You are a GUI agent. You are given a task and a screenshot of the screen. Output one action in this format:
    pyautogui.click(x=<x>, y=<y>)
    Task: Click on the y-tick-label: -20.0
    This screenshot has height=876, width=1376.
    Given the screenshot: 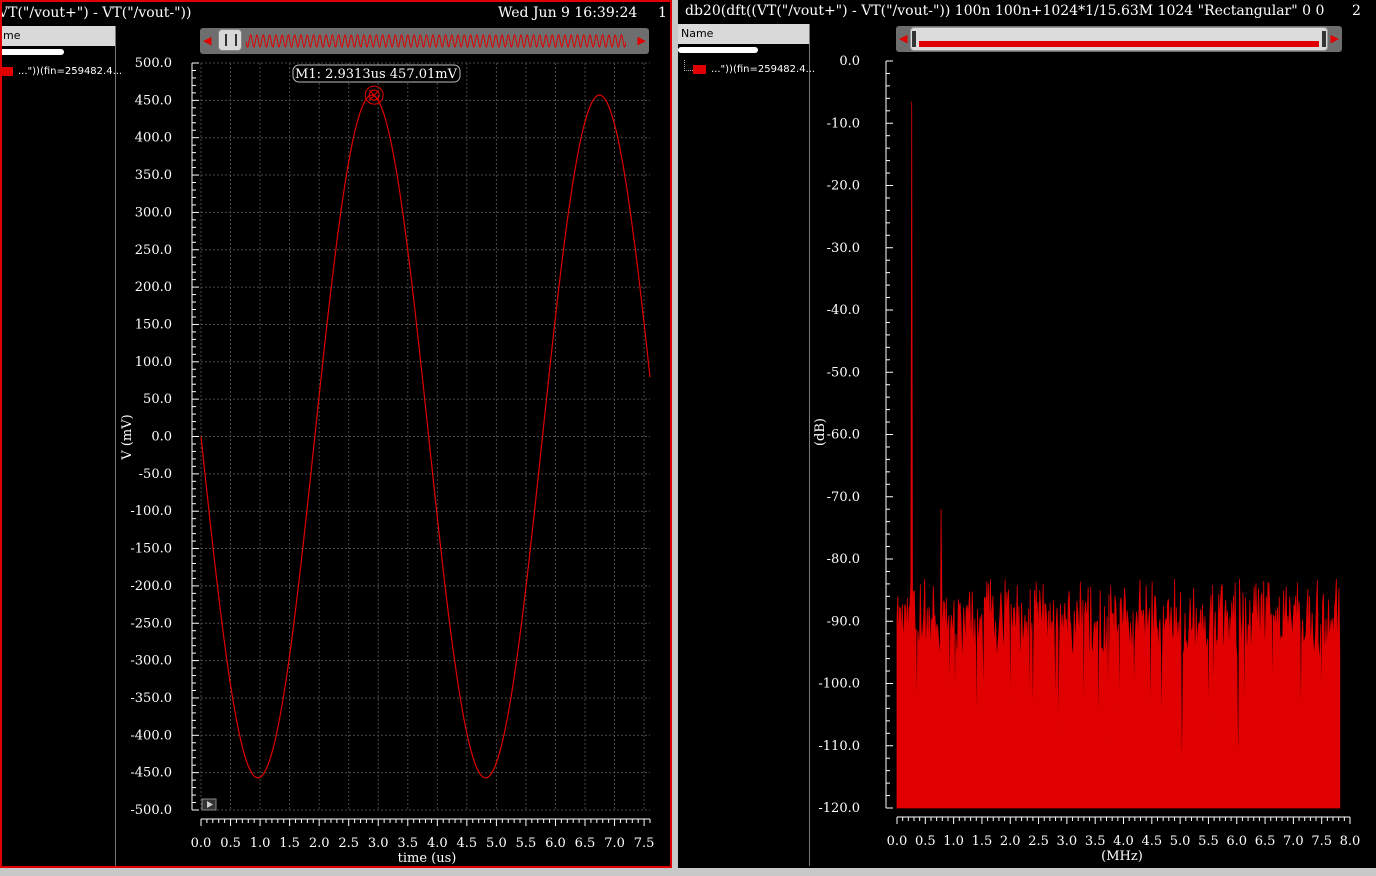 What is the action you would take?
    pyautogui.click(x=843, y=186)
    